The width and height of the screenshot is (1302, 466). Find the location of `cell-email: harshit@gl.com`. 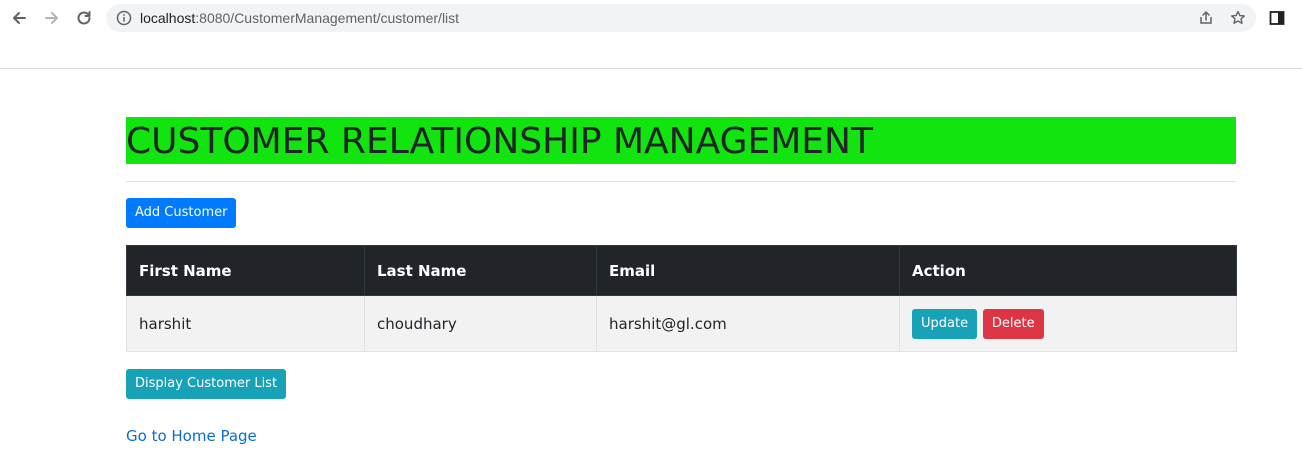

cell-email: harshit@gl.com is located at coordinates (748, 323).